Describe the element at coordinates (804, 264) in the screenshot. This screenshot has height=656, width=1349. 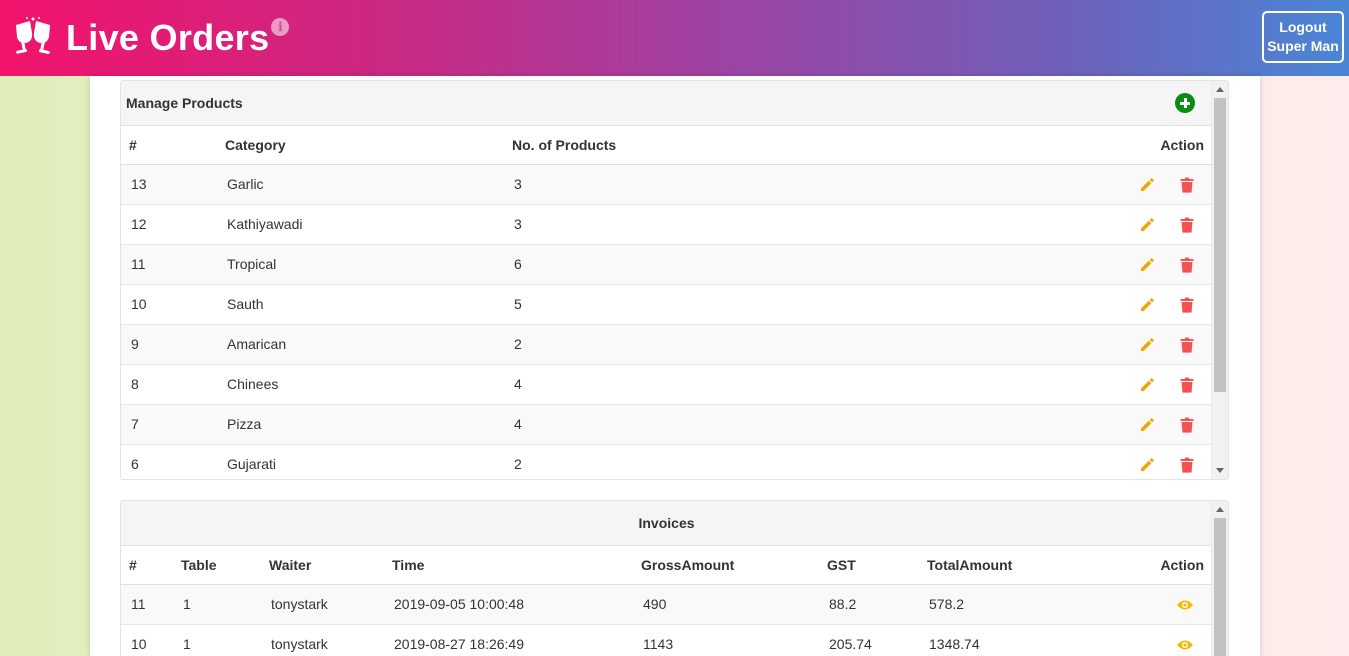
I see `cell-count: 6` at that location.